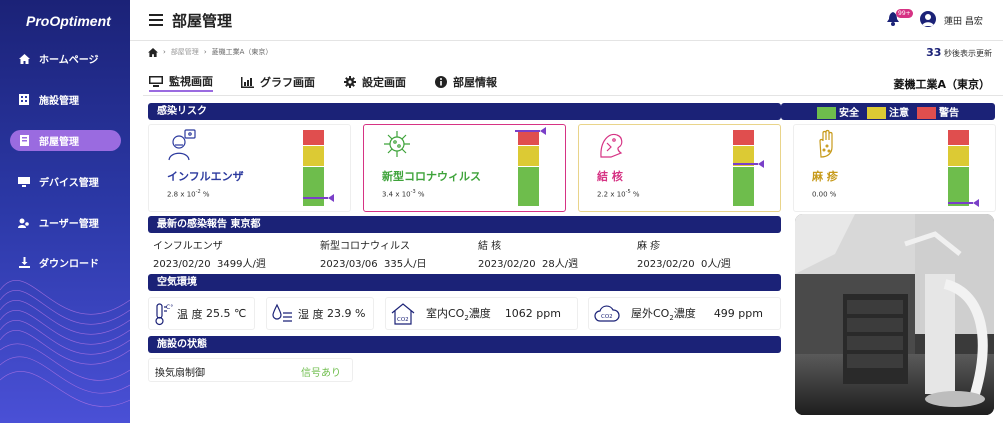 The height and width of the screenshot is (423, 1003). Describe the element at coordinates (156, 81) in the screenshot. I see `monitor-icon` at that location.